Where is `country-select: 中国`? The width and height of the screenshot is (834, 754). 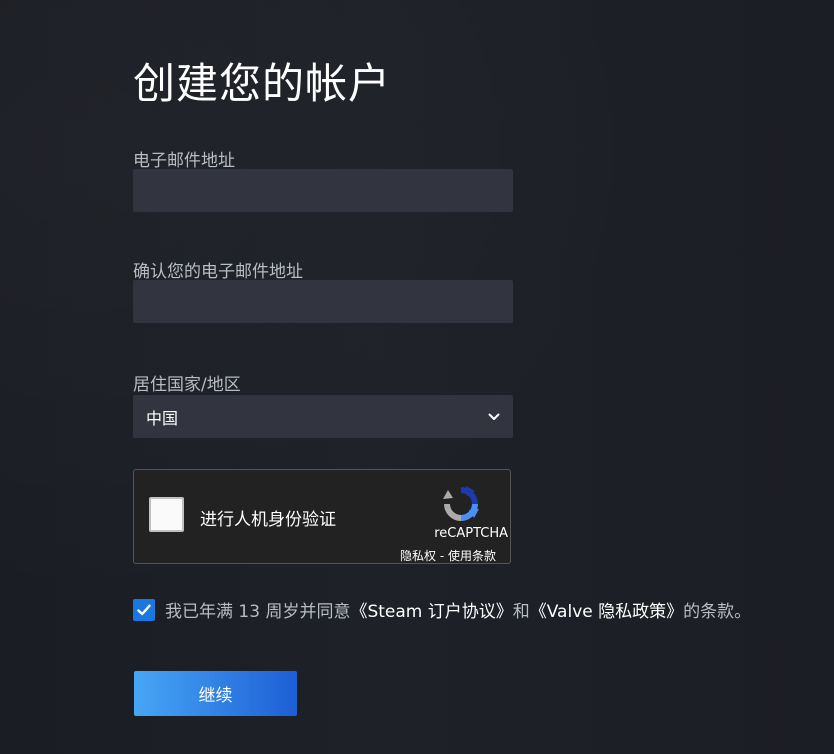 country-select: 中国 is located at coordinates (323, 416).